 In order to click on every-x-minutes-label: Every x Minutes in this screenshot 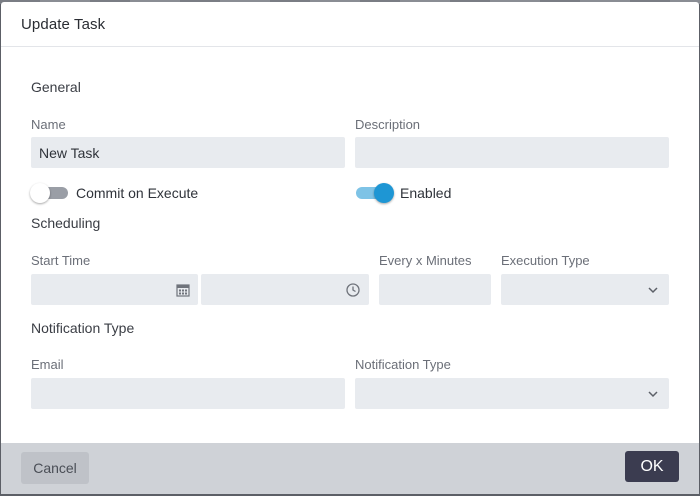, I will do `click(425, 260)`.